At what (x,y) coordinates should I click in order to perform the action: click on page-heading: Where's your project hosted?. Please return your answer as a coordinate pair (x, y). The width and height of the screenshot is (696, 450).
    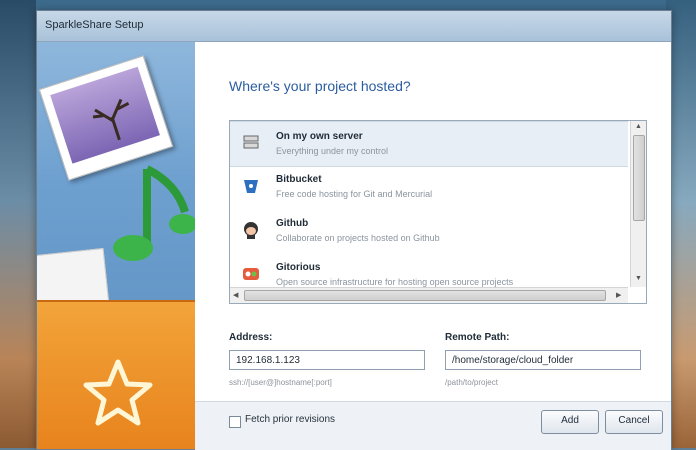
    Looking at the image, I should click on (320, 86).